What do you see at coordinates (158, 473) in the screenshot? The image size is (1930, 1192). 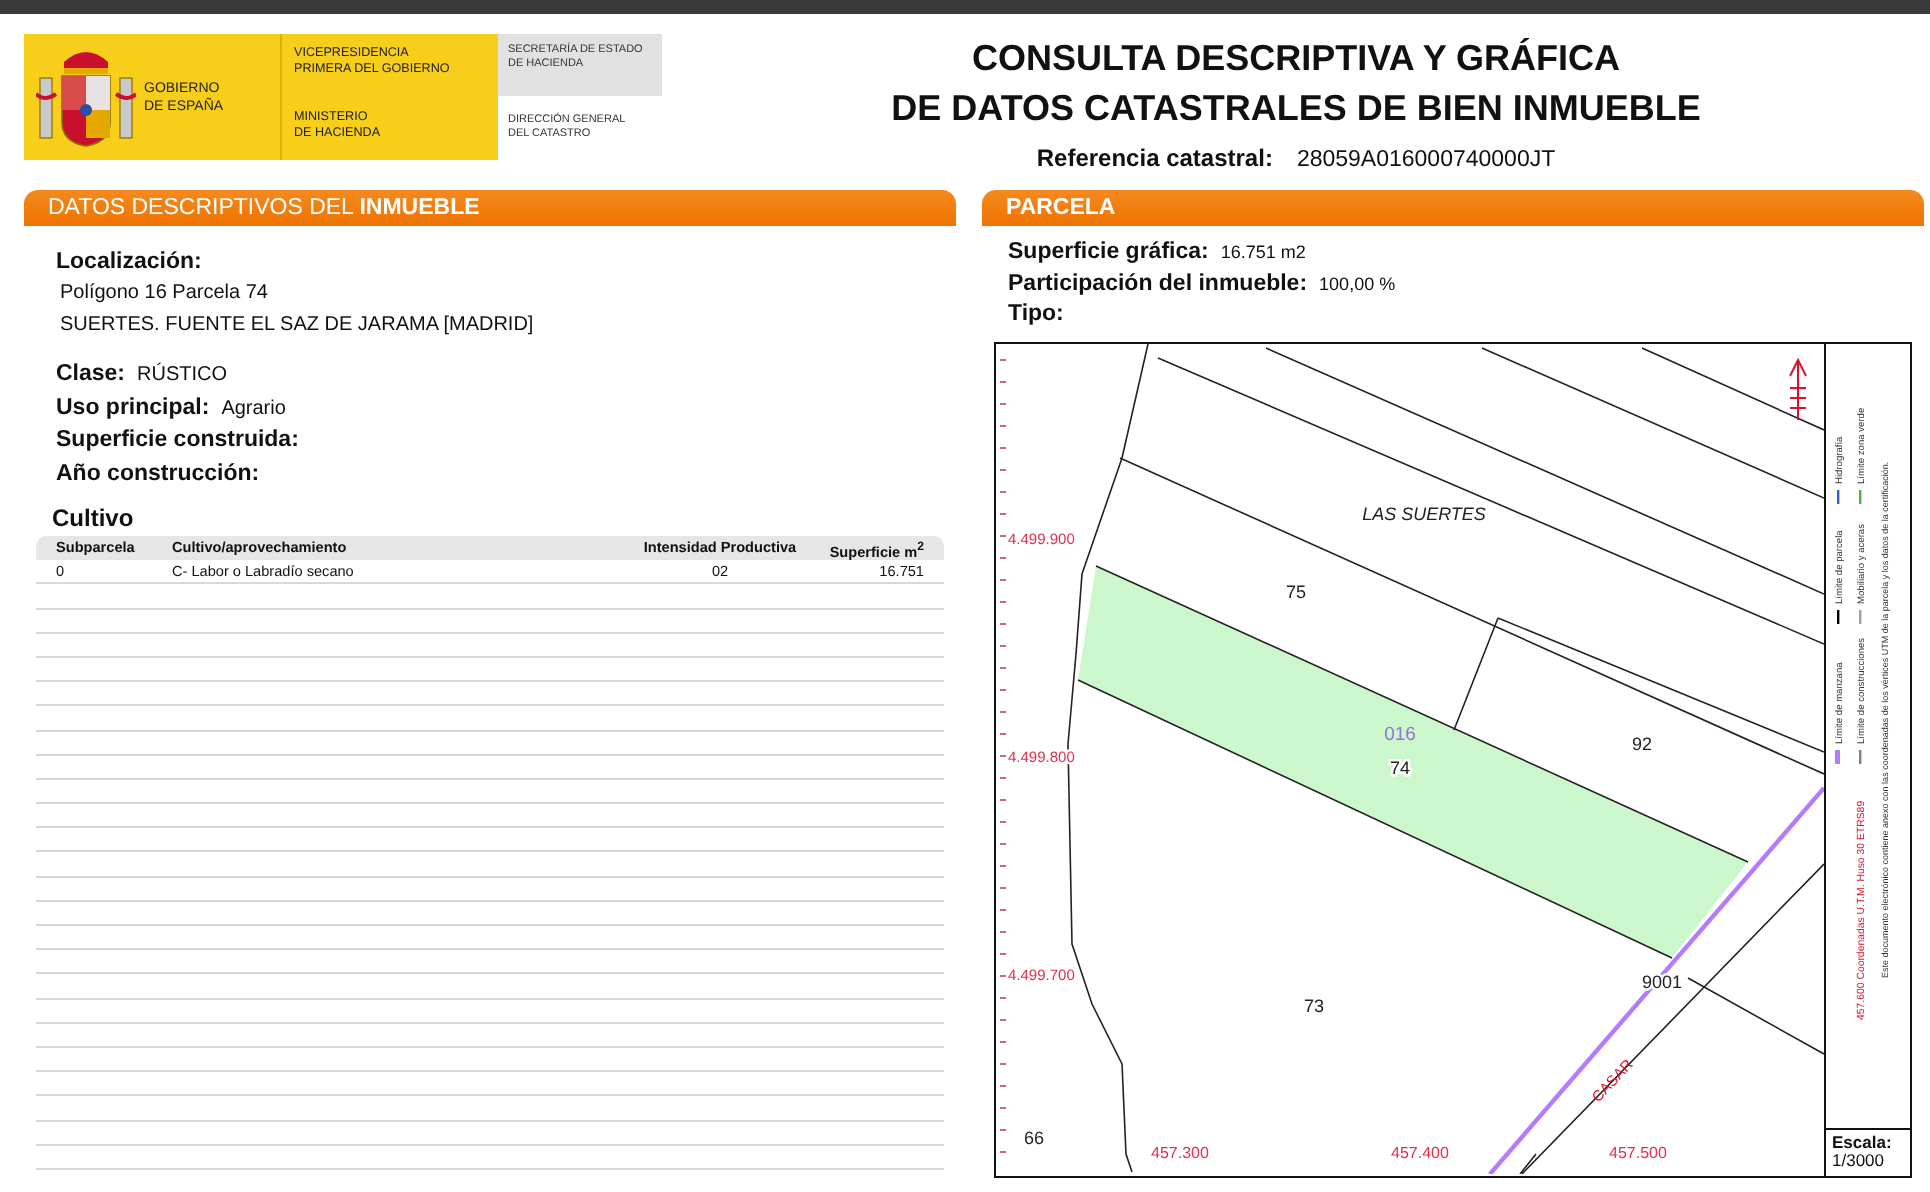 I see `field-label: Año construcción:` at bounding box center [158, 473].